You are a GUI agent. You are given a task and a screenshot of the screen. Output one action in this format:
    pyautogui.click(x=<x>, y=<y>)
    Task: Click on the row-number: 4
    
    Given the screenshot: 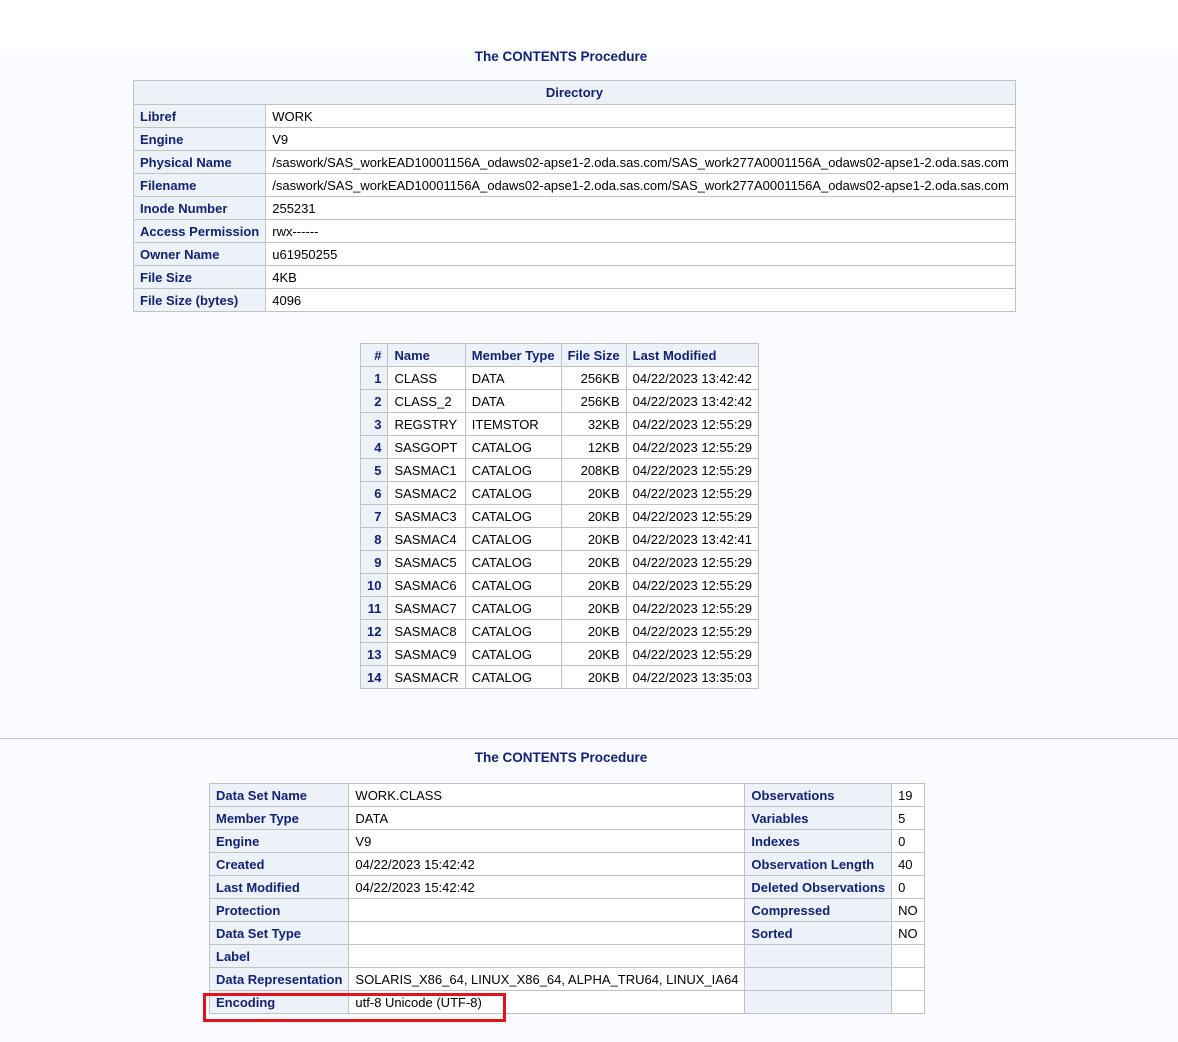 What is the action you would take?
    pyautogui.click(x=374, y=447)
    